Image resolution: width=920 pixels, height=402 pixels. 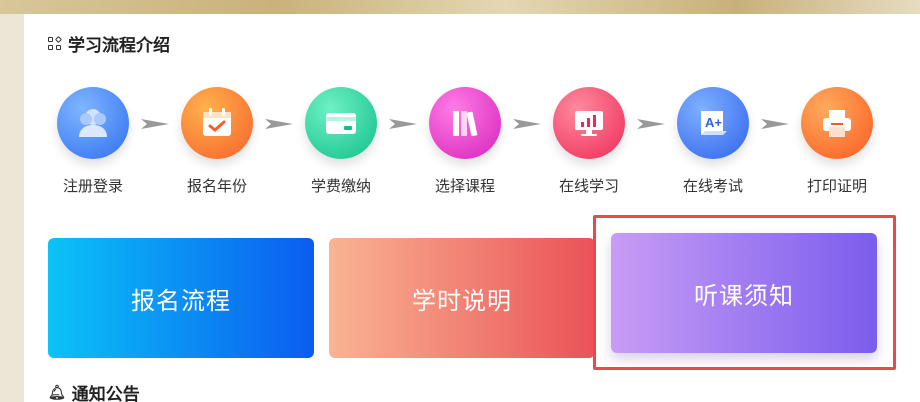 What do you see at coordinates (589, 123) in the screenshot?
I see `monitor-chart-icon` at bounding box center [589, 123].